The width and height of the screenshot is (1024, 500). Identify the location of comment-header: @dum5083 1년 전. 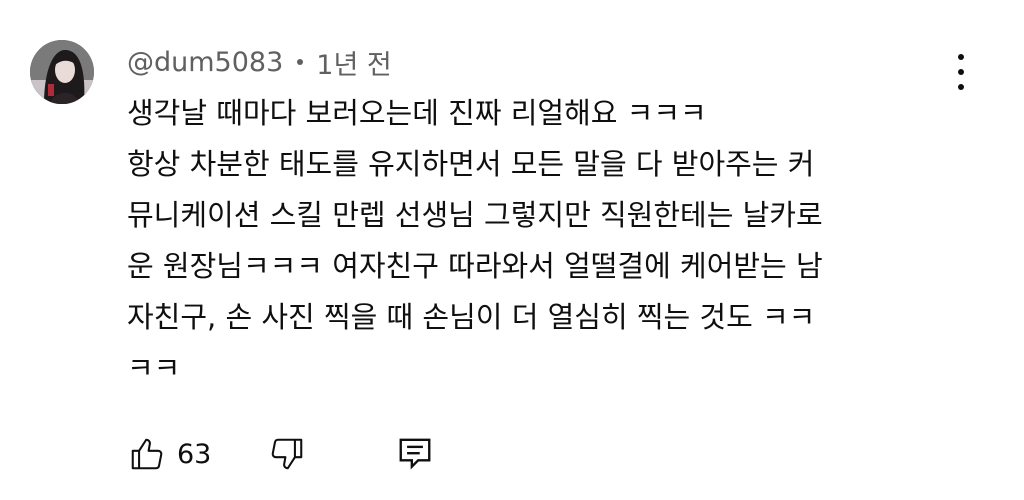
(259, 62).